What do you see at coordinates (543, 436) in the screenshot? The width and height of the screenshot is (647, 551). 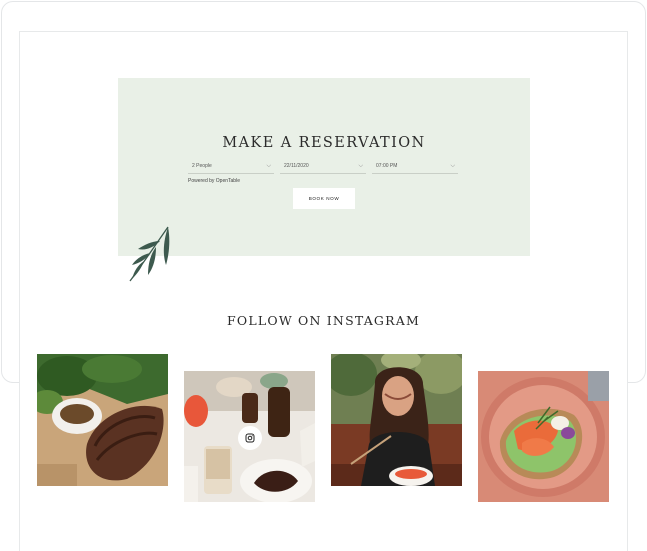 I see `instagram-photo-salmon-toast` at bounding box center [543, 436].